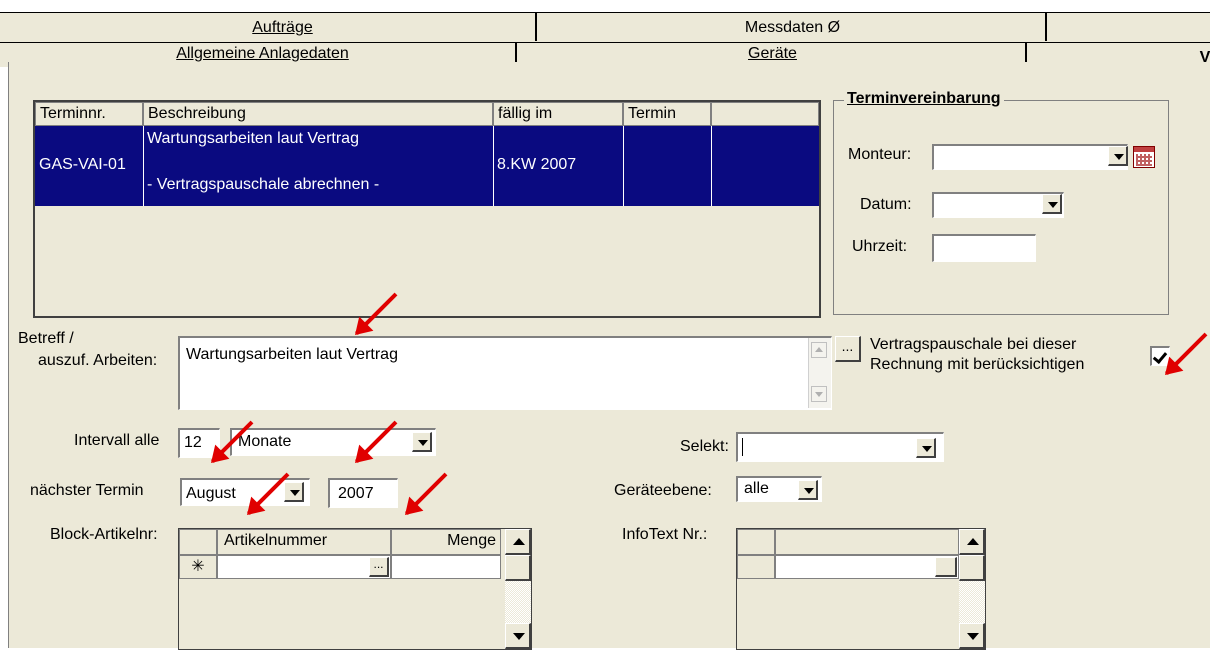  Describe the element at coordinates (742, 447) in the screenshot. I see `selekt-value` at that location.